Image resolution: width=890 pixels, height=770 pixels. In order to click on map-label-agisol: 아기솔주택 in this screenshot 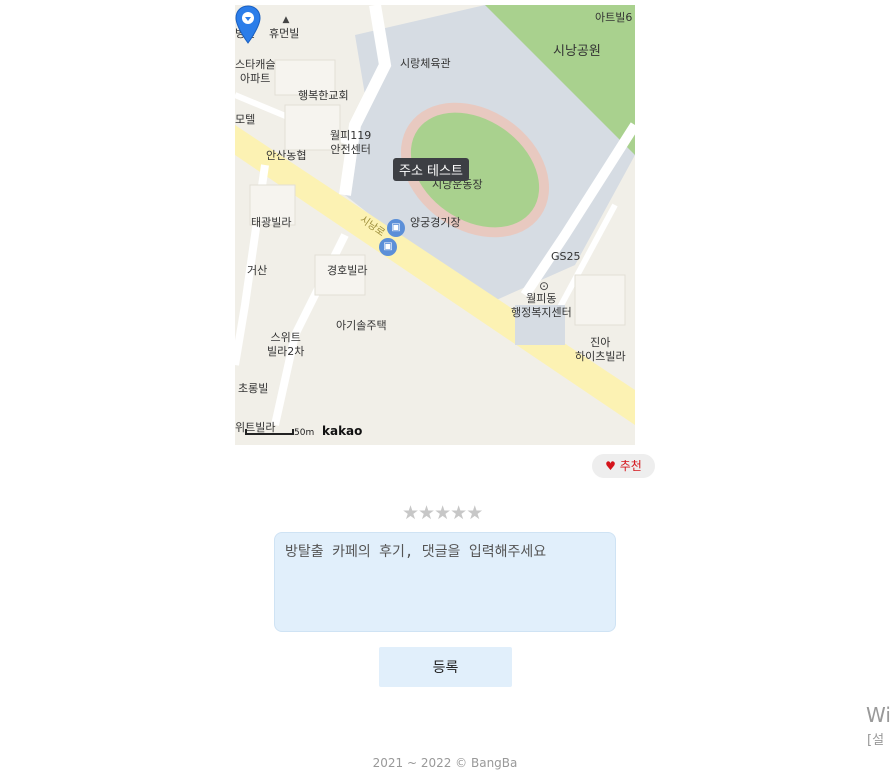, I will do `click(361, 325)`.